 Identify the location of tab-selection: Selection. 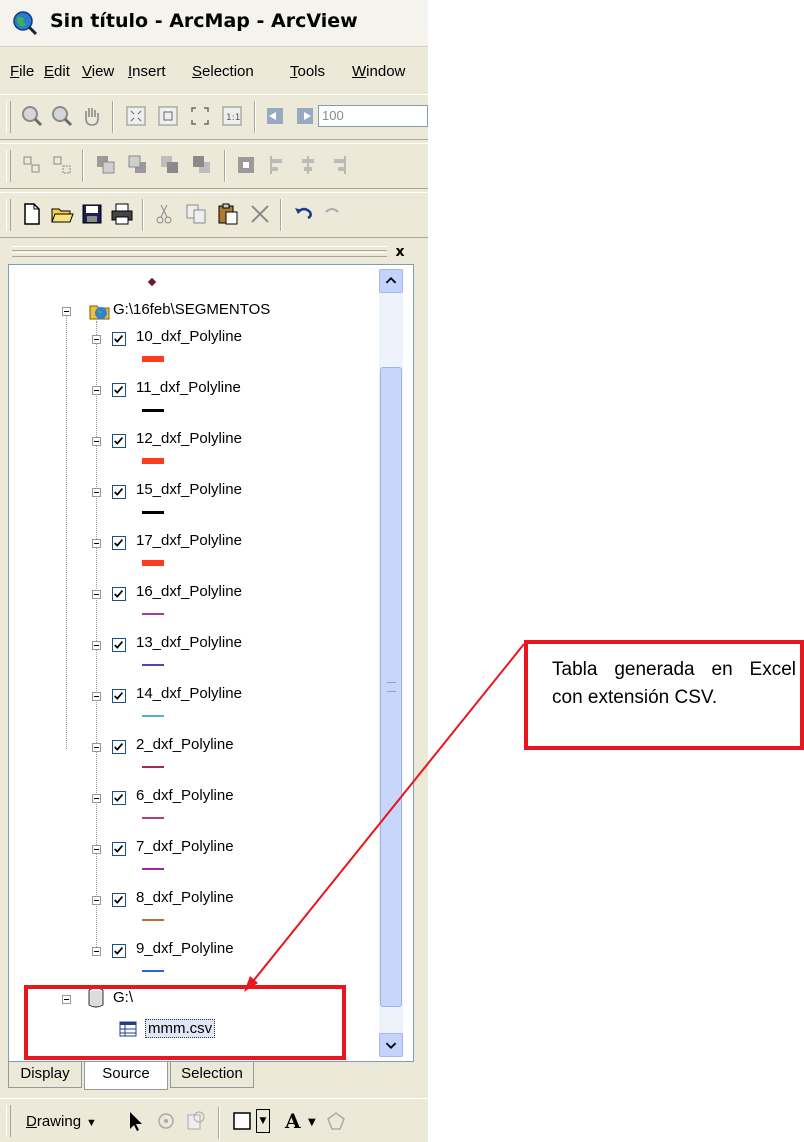
(212, 1075).